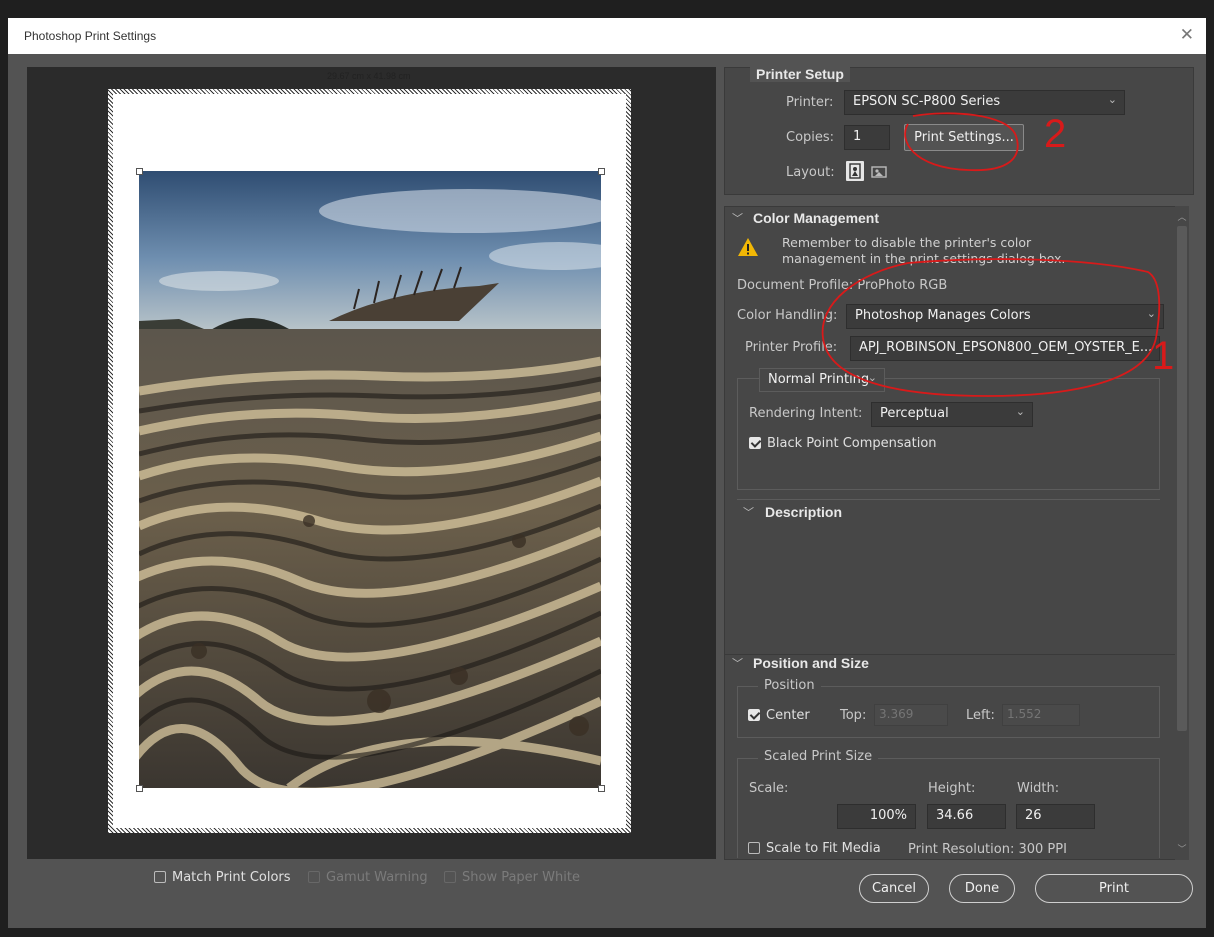 Image resolution: width=1214 pixels, height=937 pixels. What do you see at coordinates (991, 254) in the screenshot?
I see `red-annotation-marks` at bounding box center [991, 254].